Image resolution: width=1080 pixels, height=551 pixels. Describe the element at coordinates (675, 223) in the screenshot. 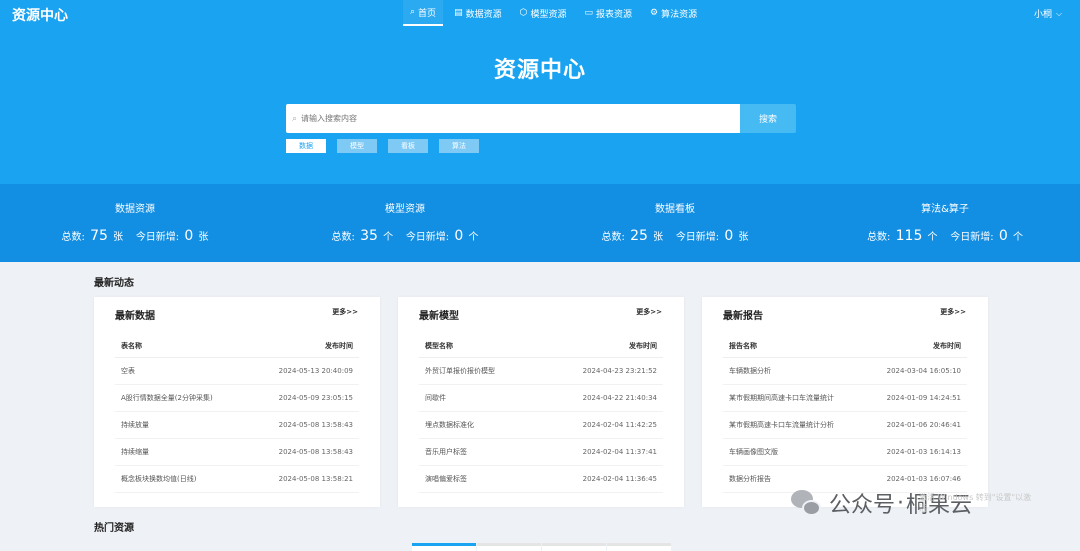

I see `stat-data-dashboards: 数据看板 总数: 25 张 今日新增: 0 张` at that location.